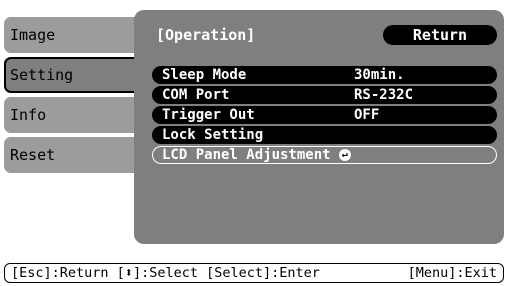  What do you see at coordinates (324, 75) in the screenshot?
I see `setting-row-sleep-mode: Sleep Mode 30min.` at bounding box center [324, 75].